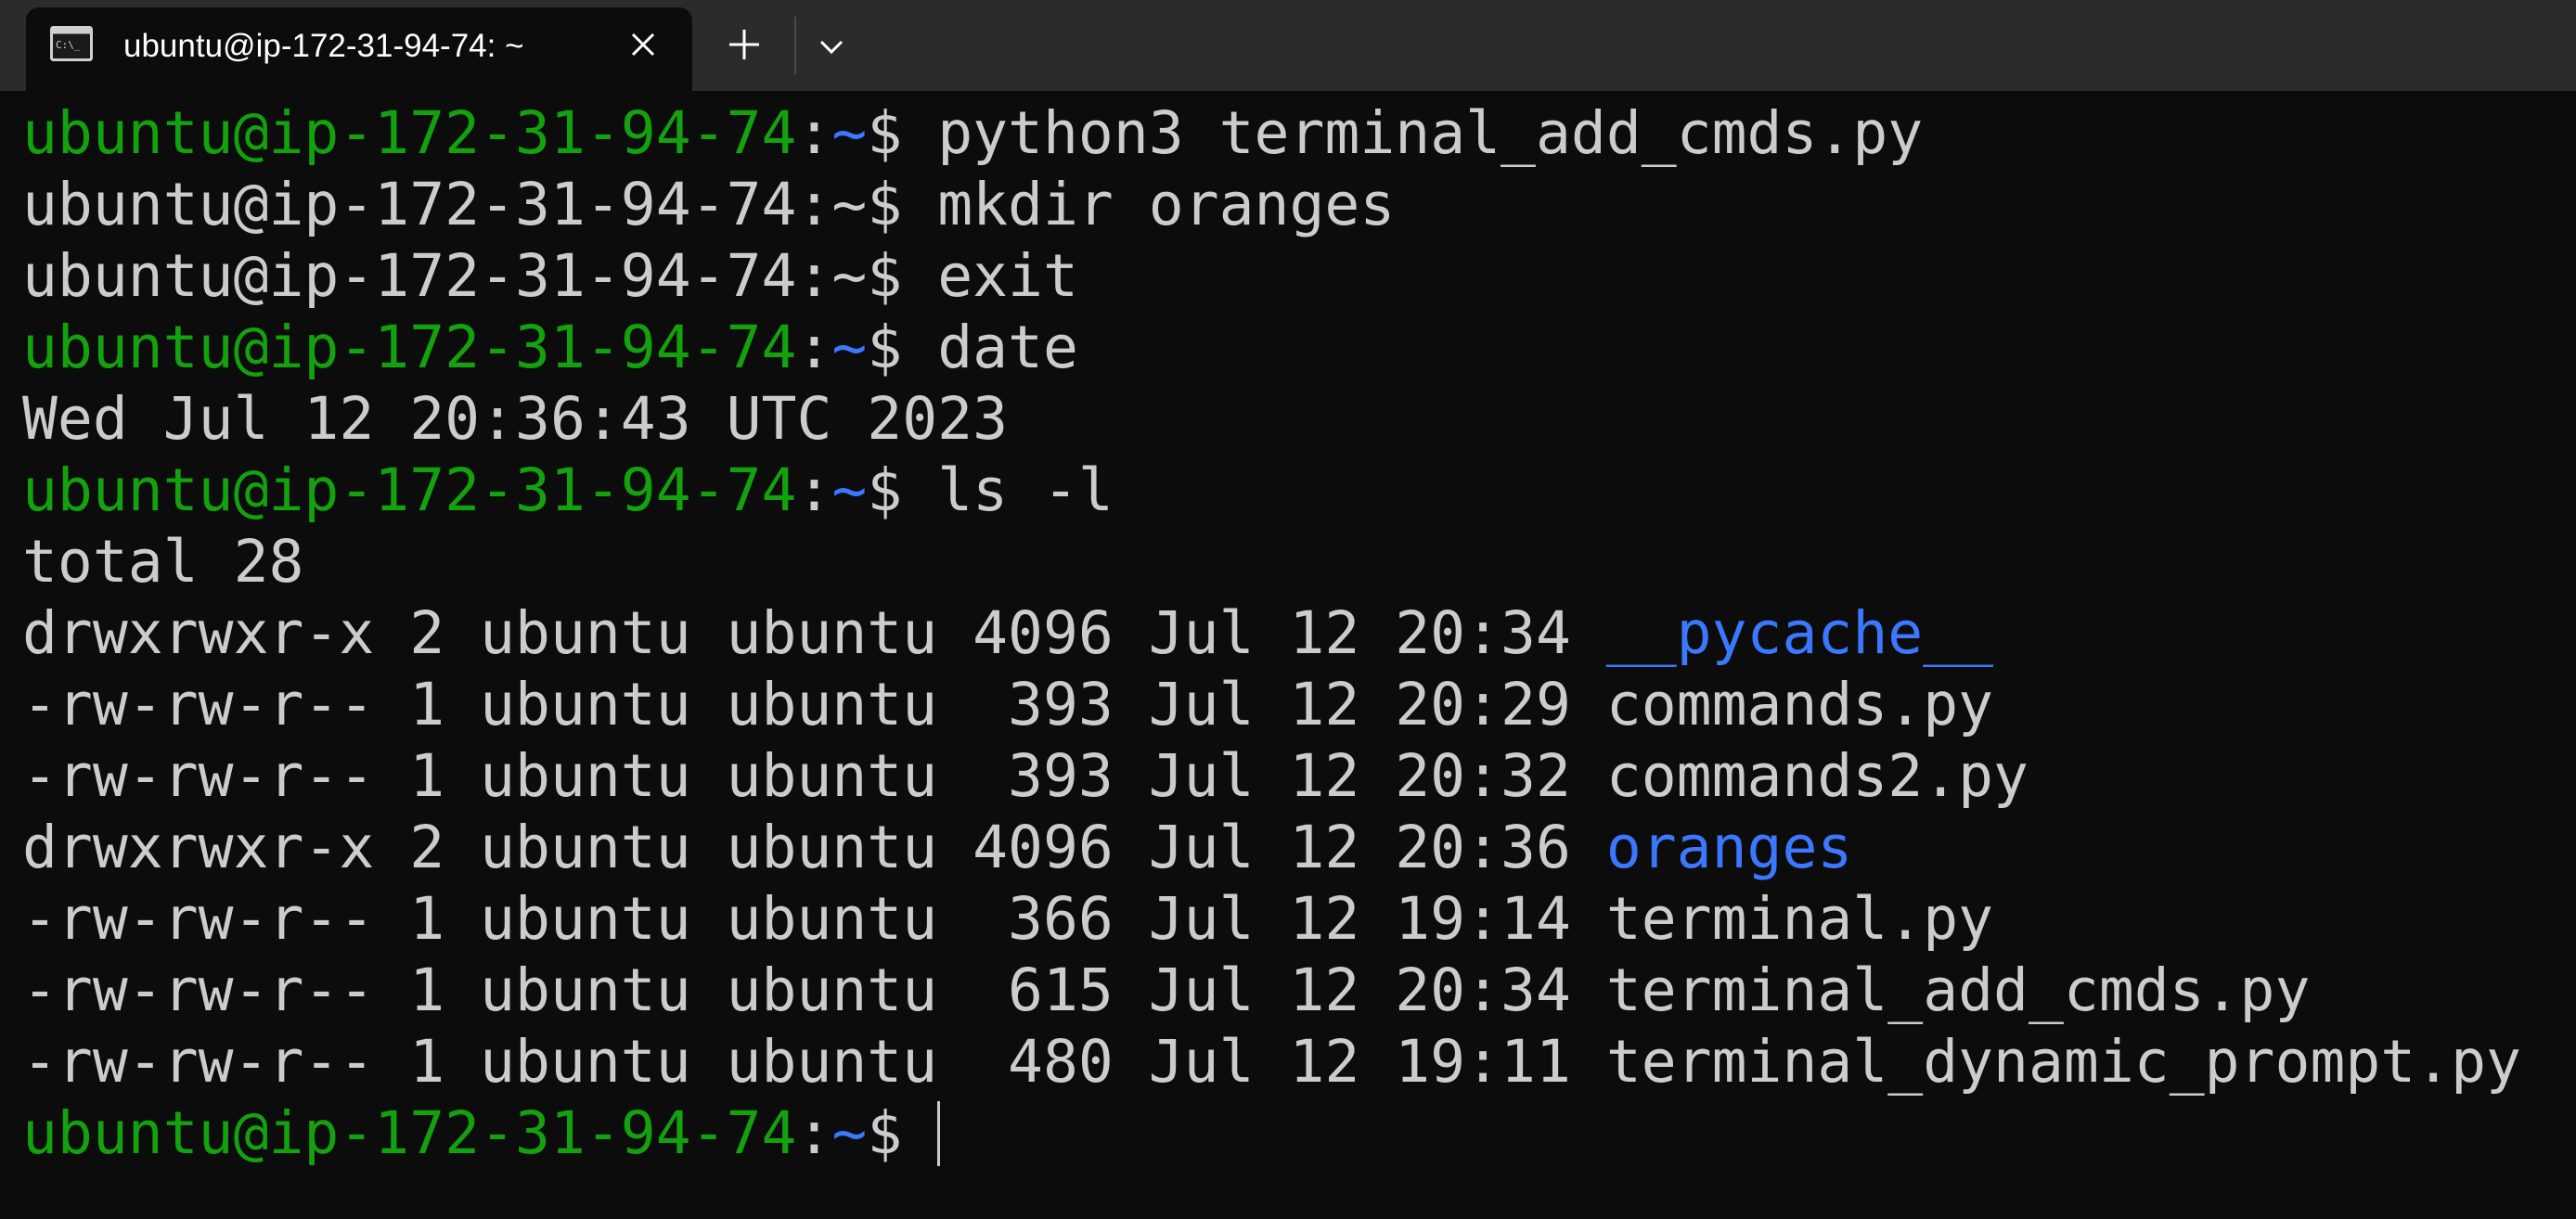  What do you see at coordinates (831, 47) in the screenshot?
I see `chevron-down-icon` at bounding box center [831, 47].